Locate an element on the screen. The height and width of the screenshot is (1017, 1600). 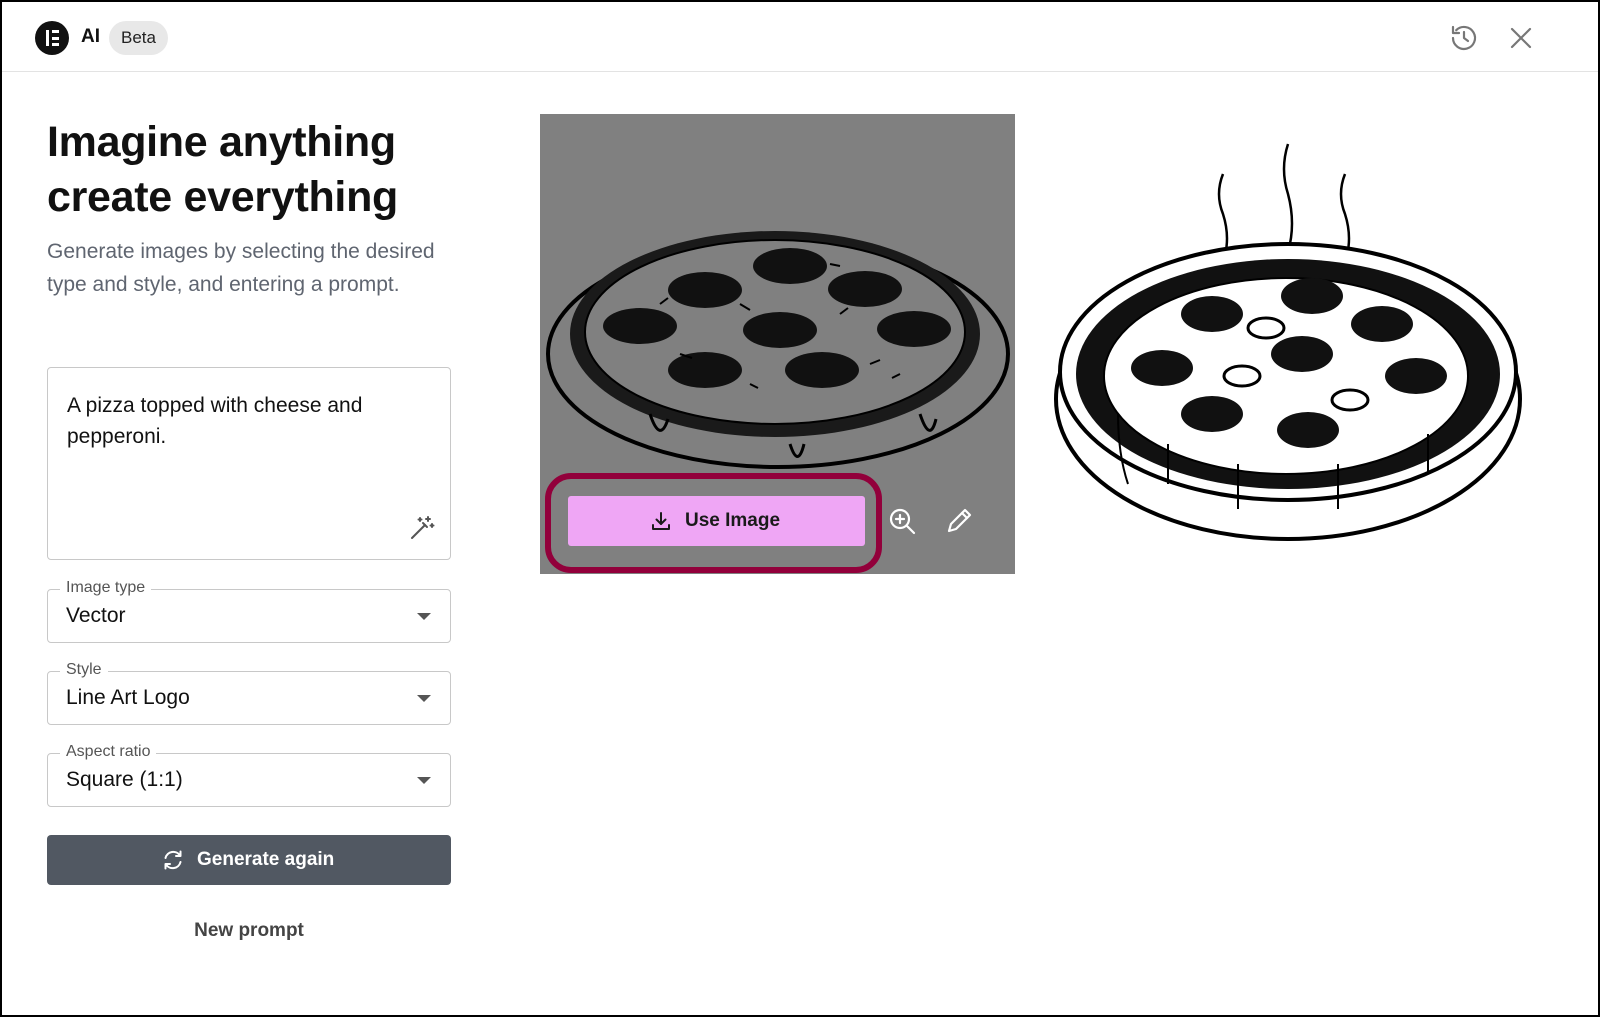
image-type-label: Image type is located at coordinates (106, 588).